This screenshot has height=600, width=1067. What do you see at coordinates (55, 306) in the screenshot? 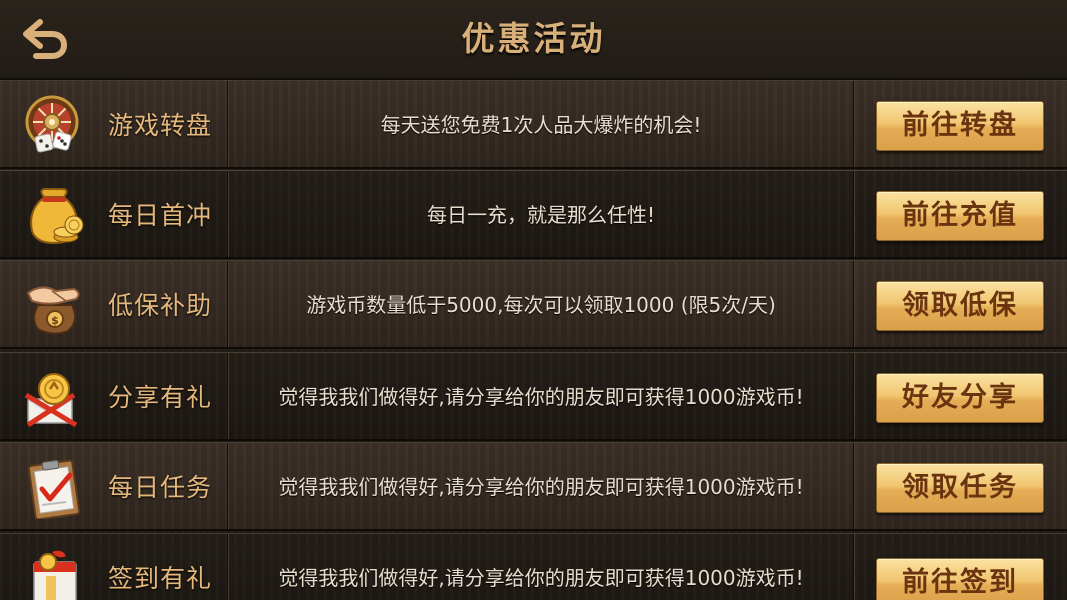
I see `handshake-coin-icon: $` at bounding box center [55, 306].